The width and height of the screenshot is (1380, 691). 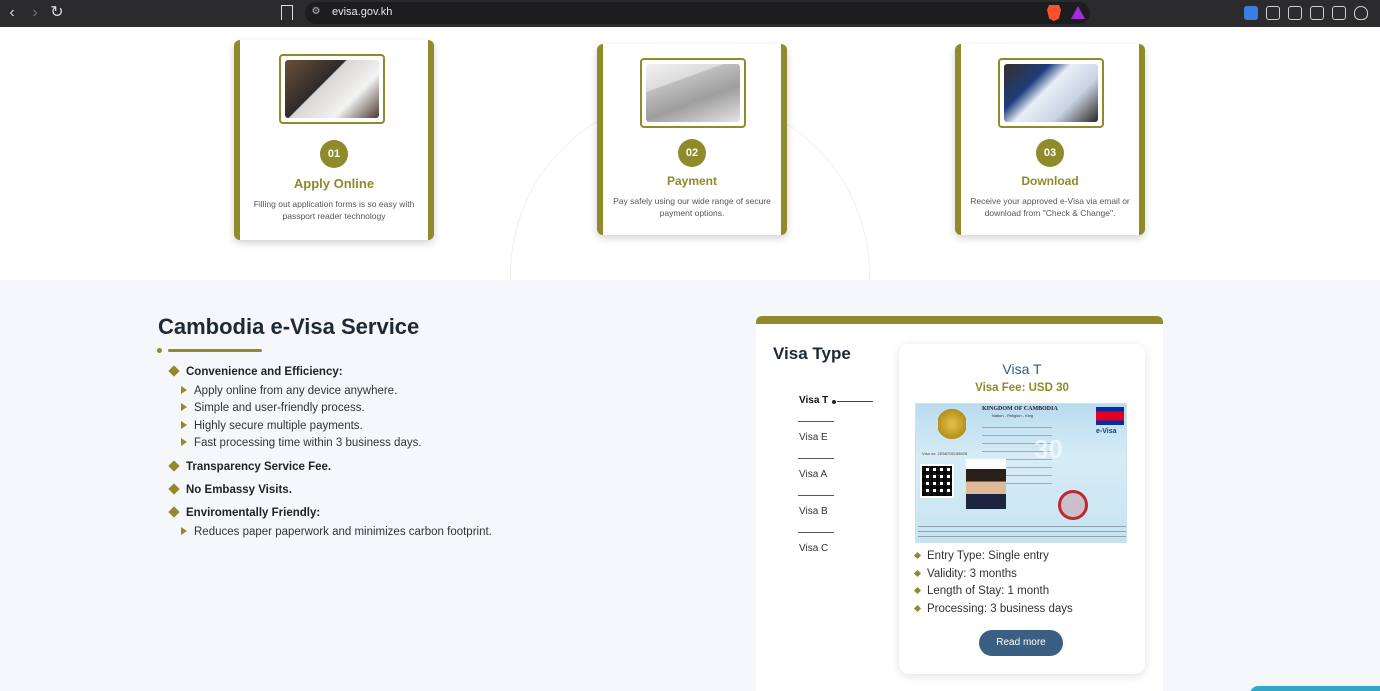 I want to click on title-underline, so click(x=215, y=350).